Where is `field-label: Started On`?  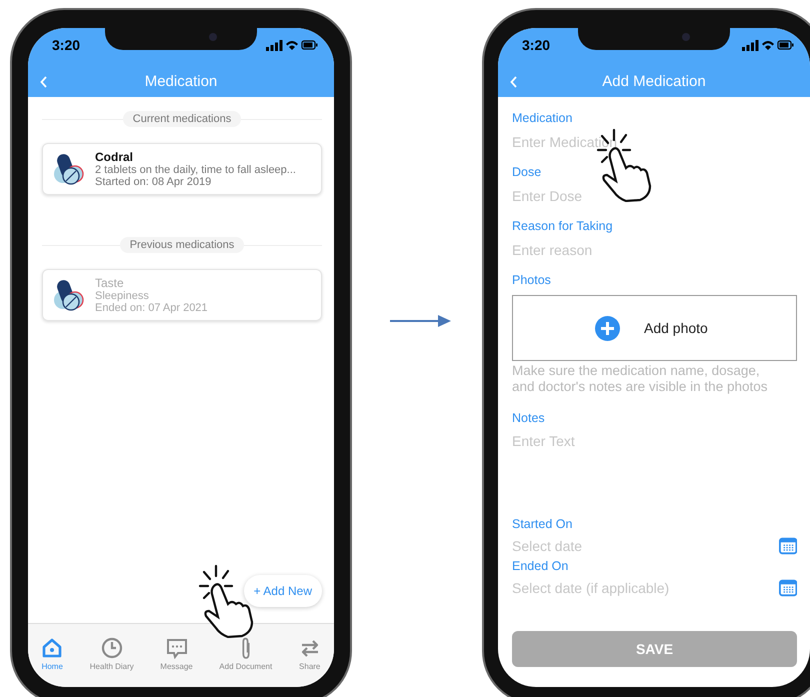 field-label: Started On is located at coordinates (543, 524).